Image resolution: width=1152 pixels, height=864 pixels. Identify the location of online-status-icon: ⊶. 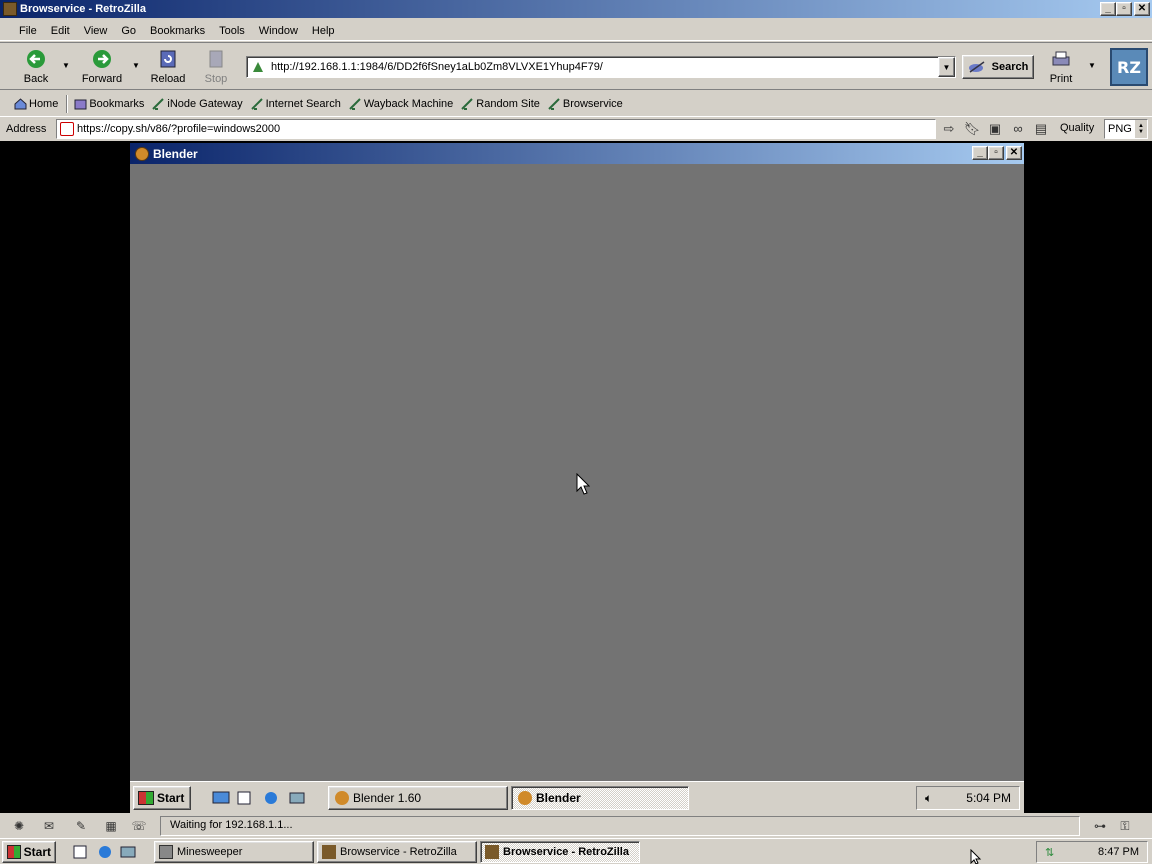
(1100, 826).